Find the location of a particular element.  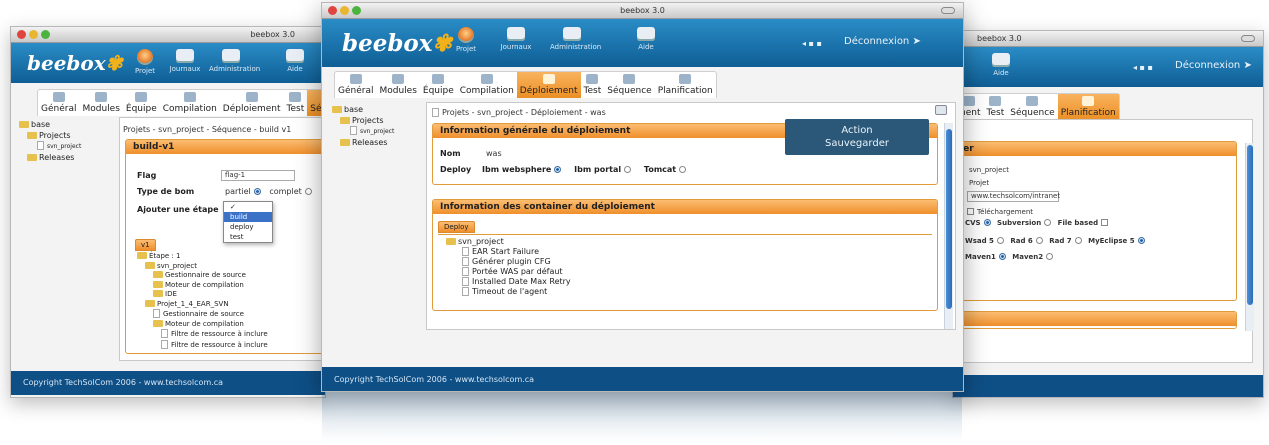

step-item: Étape : 1 is located at coordinates (202, 257).